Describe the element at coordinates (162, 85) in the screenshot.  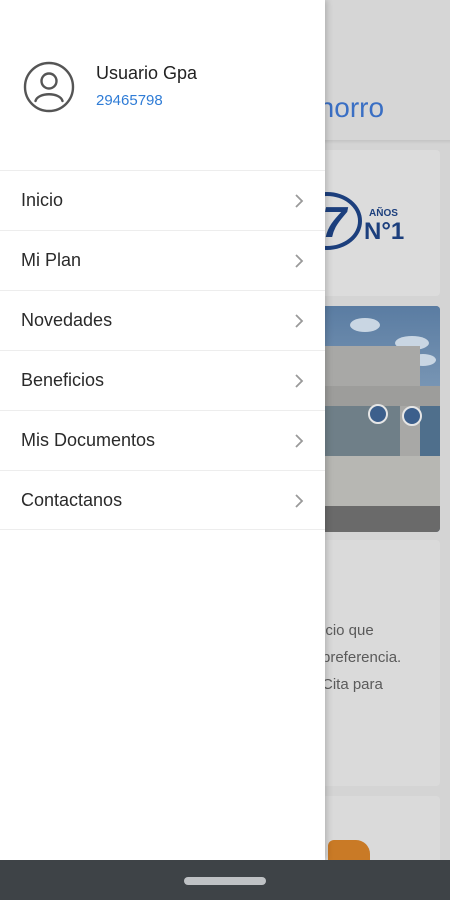
I see `profile-header: Usuario Gpa 29465798` at that location.